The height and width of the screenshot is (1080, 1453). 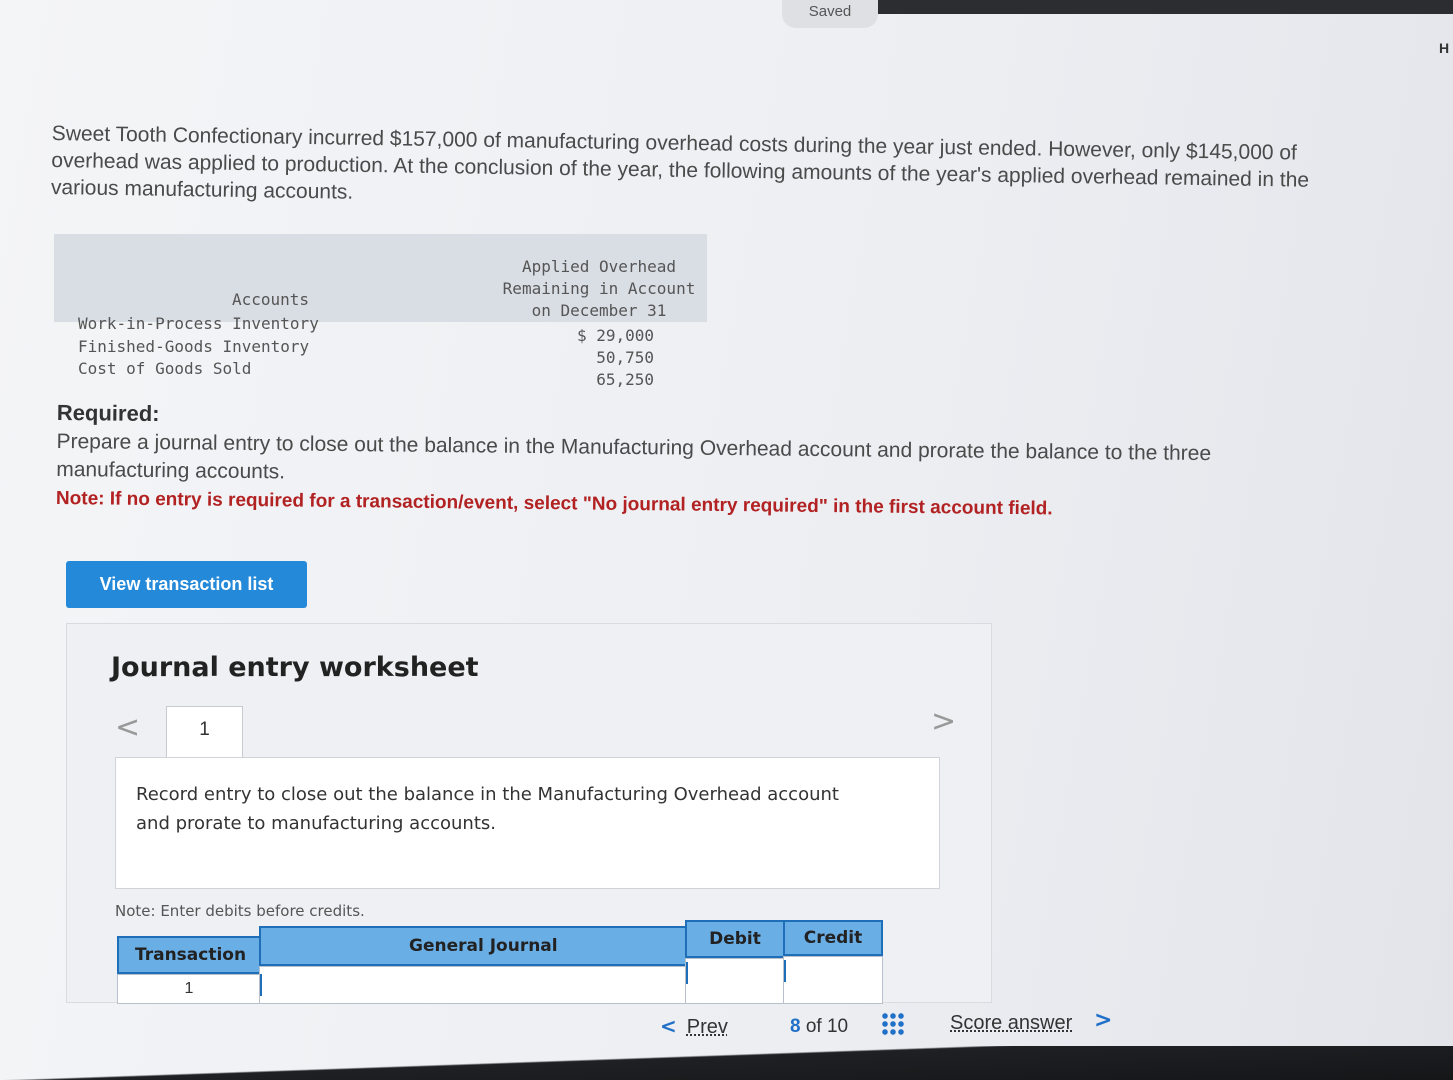 I want to click on row-account: Work-in-Process Inventory, so click(x=198, y=323).